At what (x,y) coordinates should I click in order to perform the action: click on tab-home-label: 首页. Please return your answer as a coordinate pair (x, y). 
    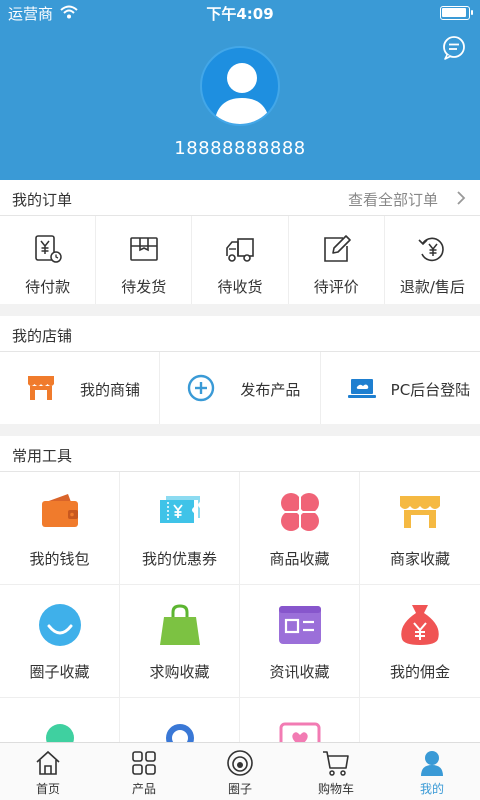
    Looking at the image, I should click on (47, 789).